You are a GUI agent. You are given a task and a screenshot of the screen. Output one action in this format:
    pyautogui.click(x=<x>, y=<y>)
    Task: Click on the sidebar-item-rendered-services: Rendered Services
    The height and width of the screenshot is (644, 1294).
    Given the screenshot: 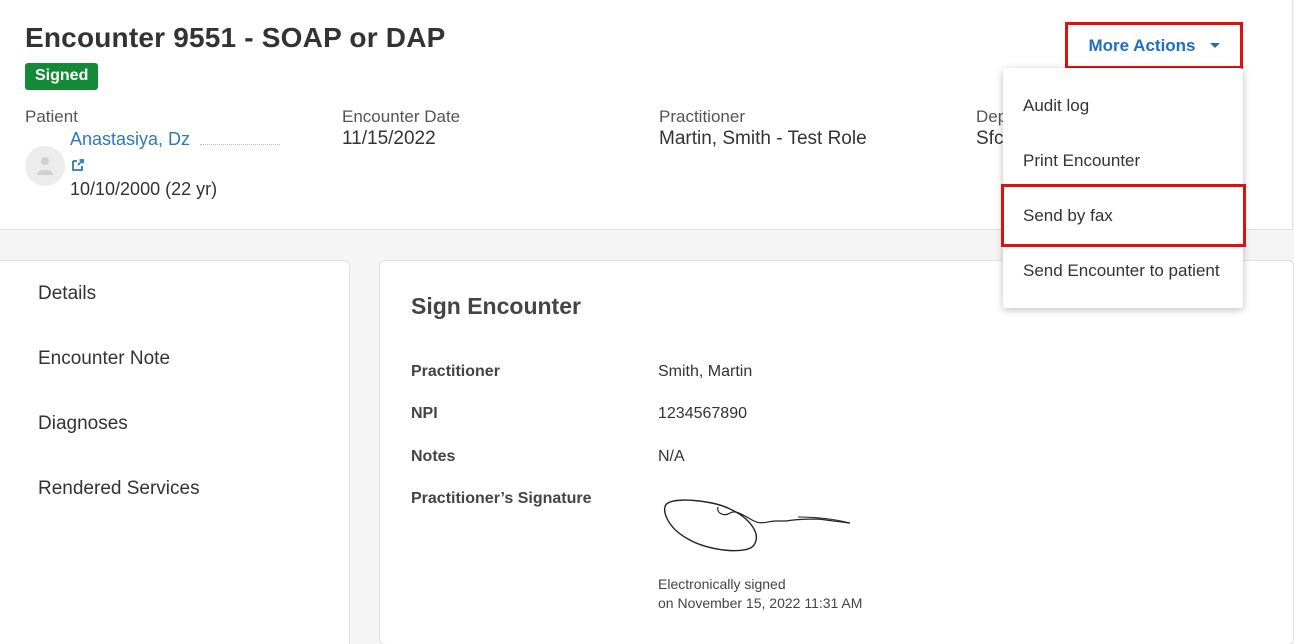 What is the action you would take?
    pyautogui.click(x=119, y=489)
    